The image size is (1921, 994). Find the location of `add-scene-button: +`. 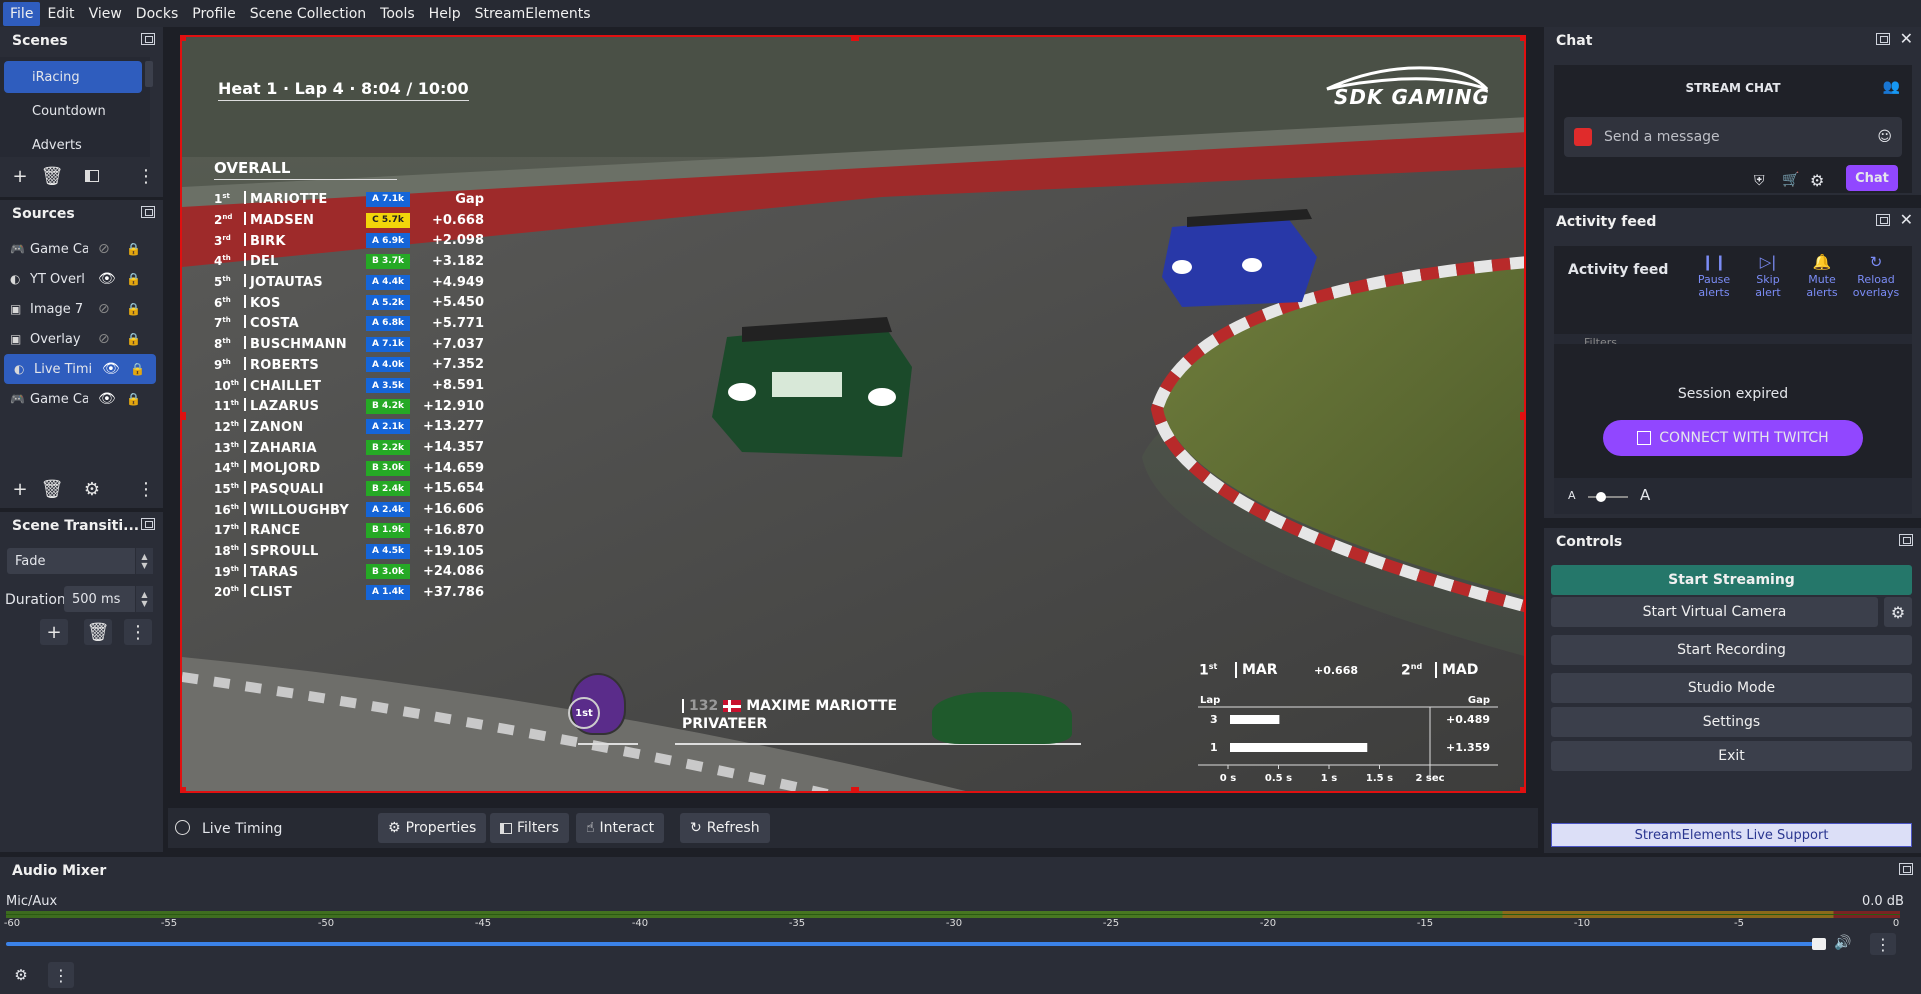

add-scene-button: + is located at coordinates (20, 176).